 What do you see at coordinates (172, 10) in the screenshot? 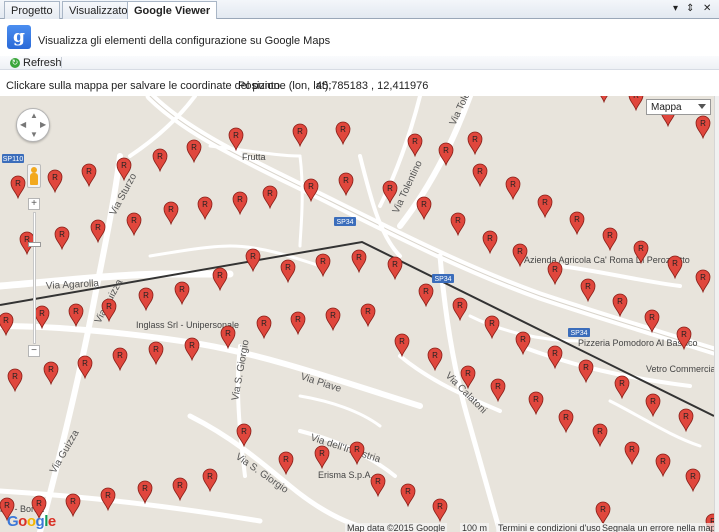
I see `tab-google-viewer: Google Viewer` at bounding box center [172, 10].